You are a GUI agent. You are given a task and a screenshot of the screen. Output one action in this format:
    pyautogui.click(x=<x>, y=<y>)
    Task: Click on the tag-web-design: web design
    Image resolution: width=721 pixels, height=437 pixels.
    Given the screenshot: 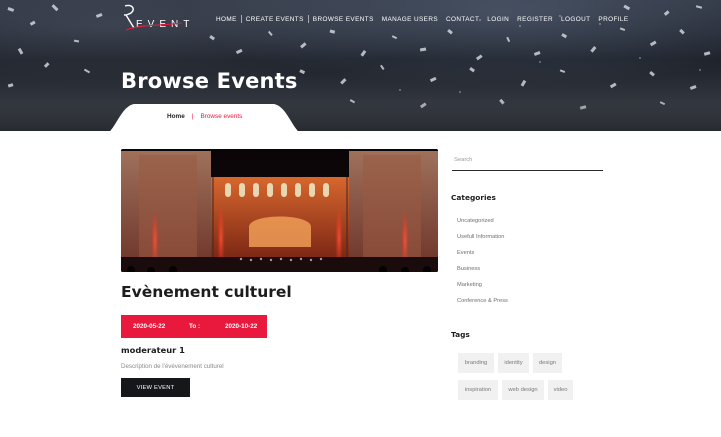 What is the action you would take?
    pyautogui.click(x=523, y=390)
    